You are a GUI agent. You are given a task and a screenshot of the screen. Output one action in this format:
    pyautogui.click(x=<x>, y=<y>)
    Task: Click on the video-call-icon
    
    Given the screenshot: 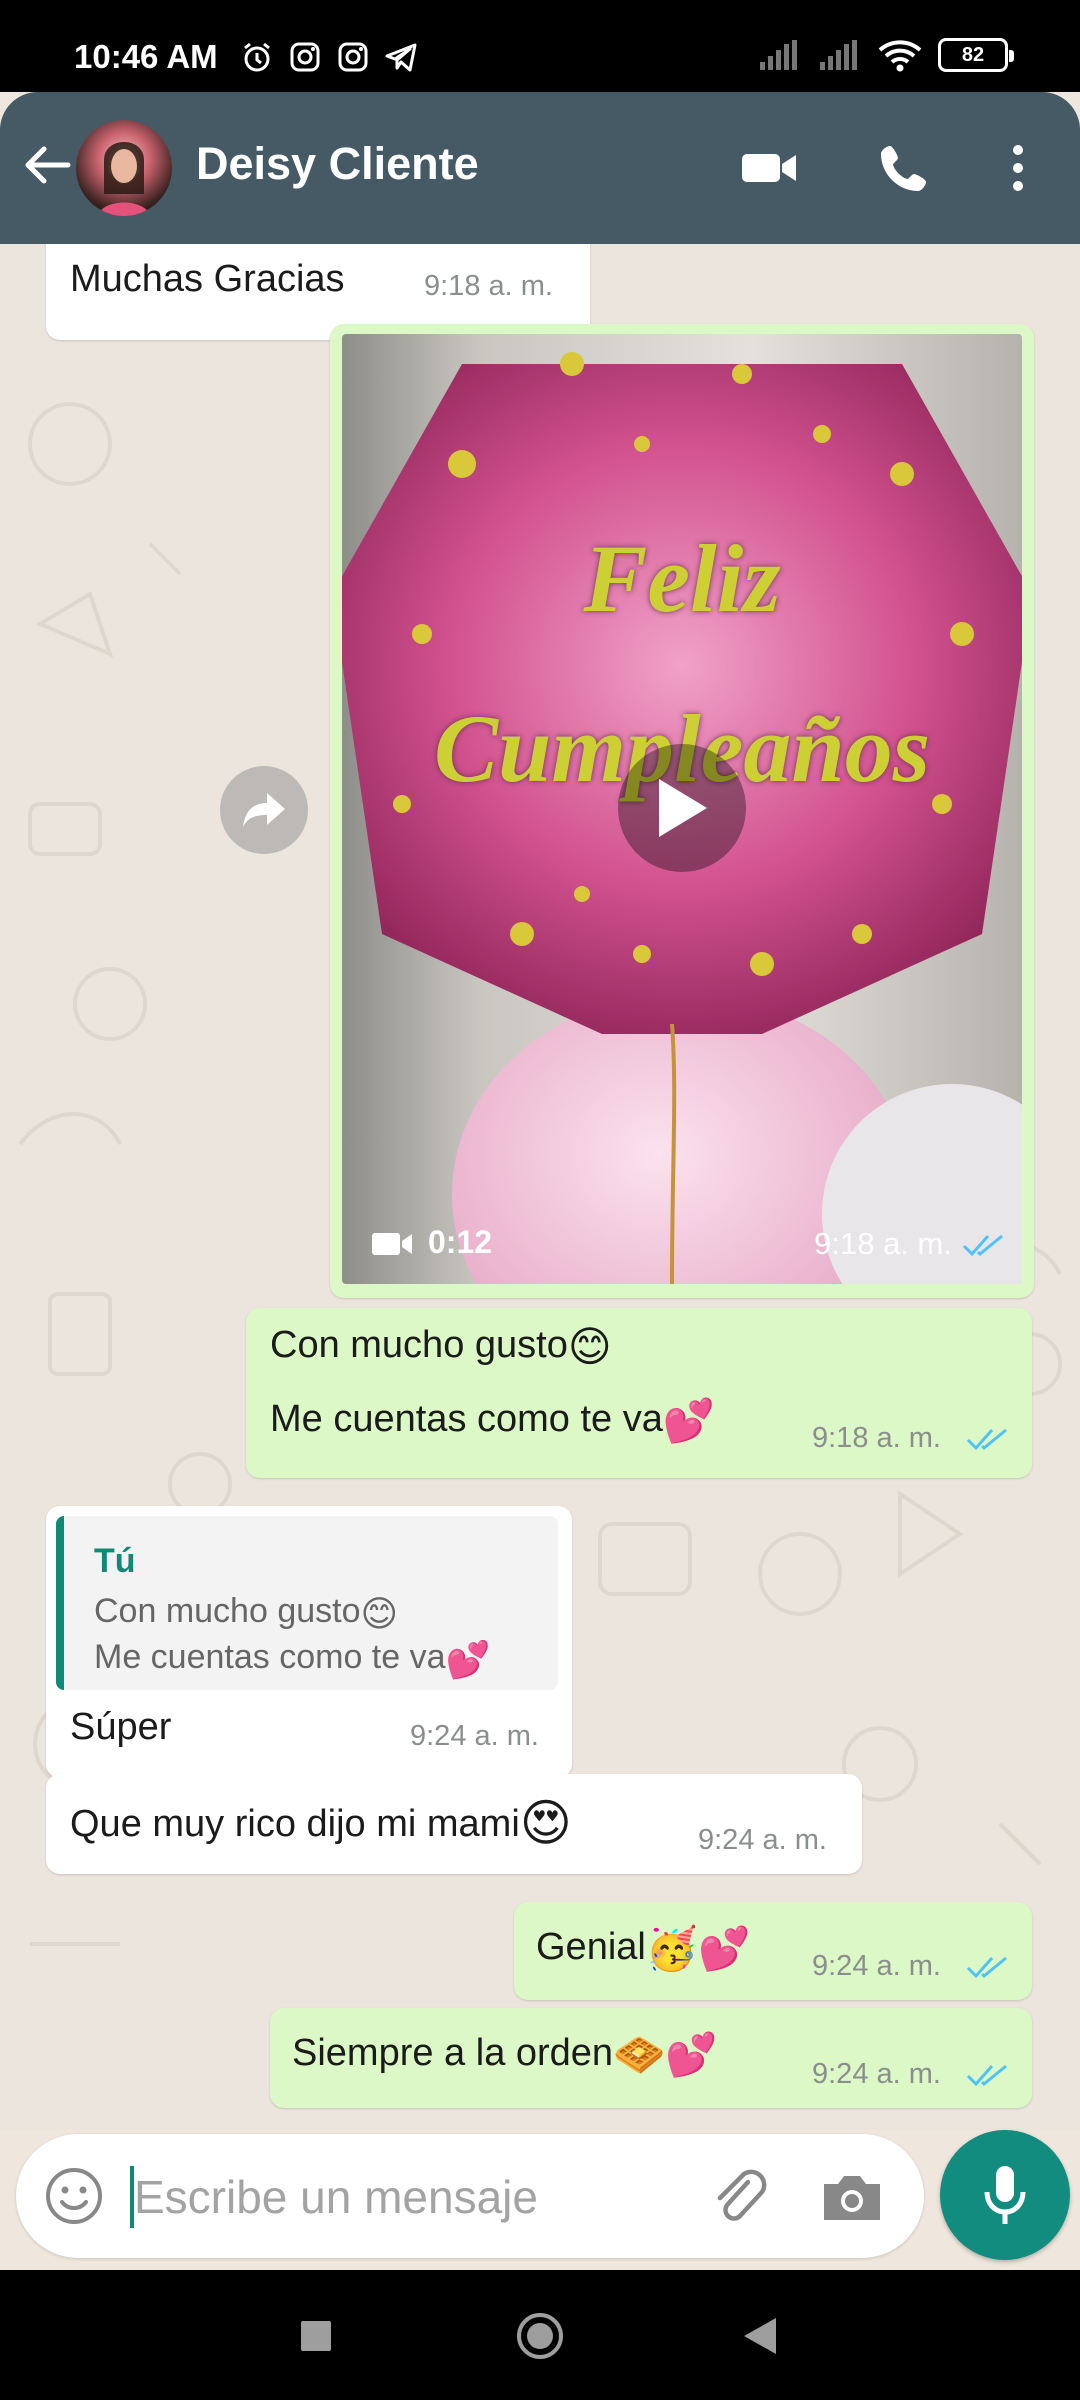 What is the action you would take?
    pyautogui.click(x=769, y=168)
    